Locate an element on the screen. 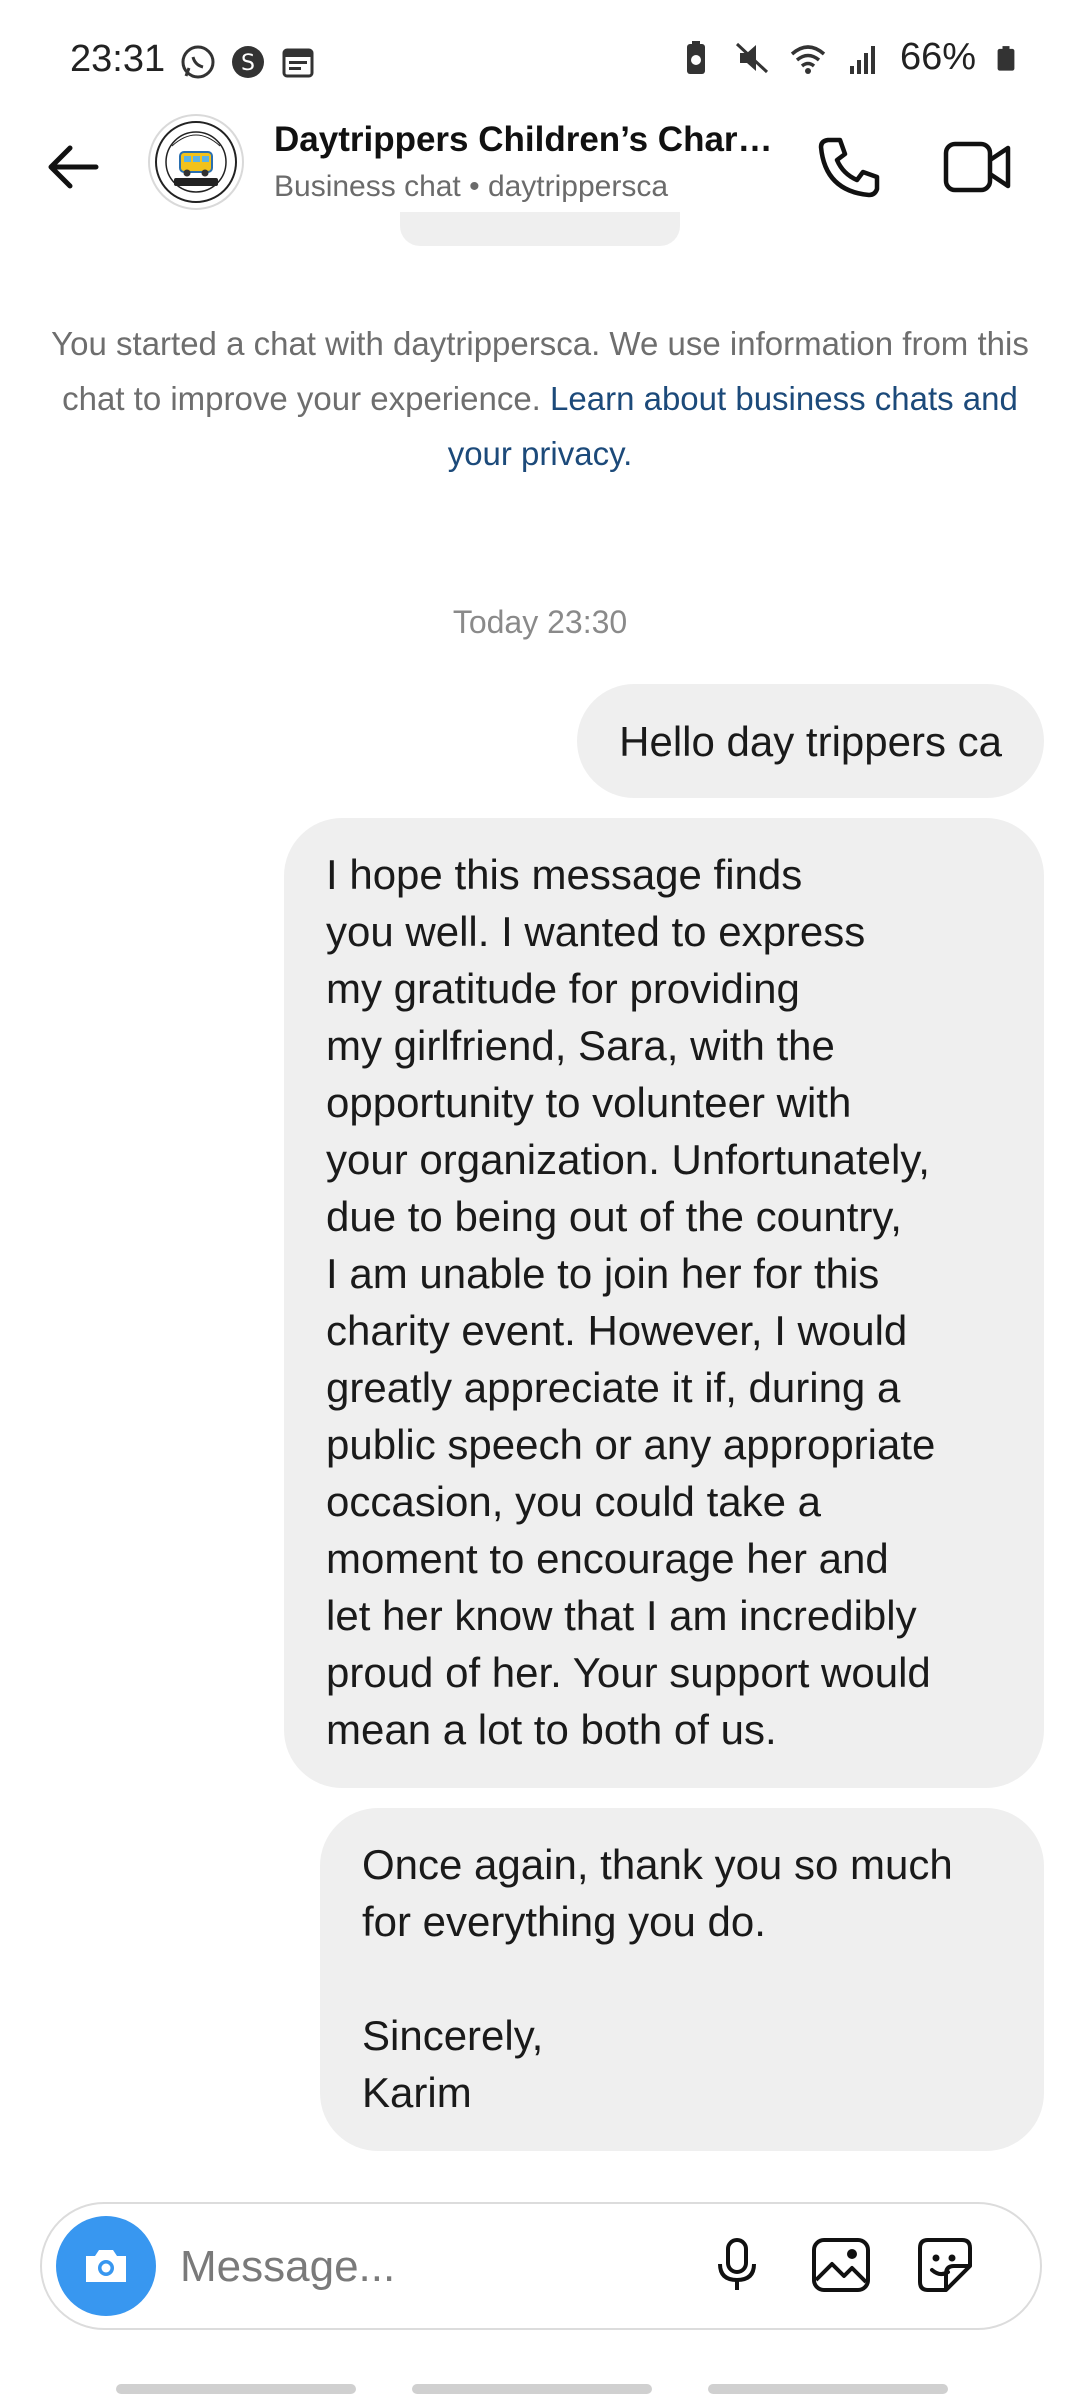 The image size is (1080, 2400). battery-saver-icon is located at coordinates (695, 57).